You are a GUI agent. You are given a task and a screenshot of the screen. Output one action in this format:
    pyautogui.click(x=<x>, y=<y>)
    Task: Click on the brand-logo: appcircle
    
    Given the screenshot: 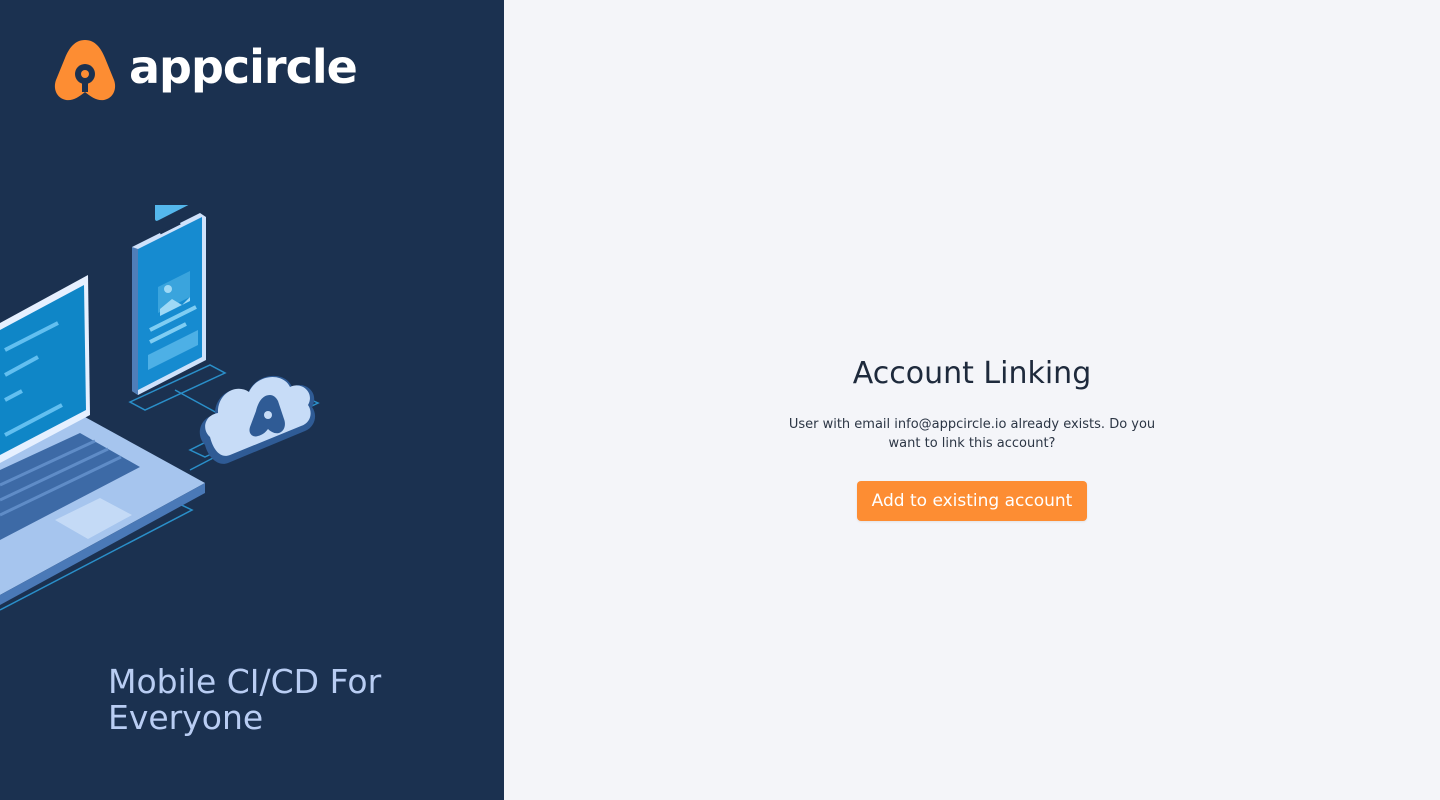 What is the action you would take?
    pyautogui.click(x=205, y=70)
    